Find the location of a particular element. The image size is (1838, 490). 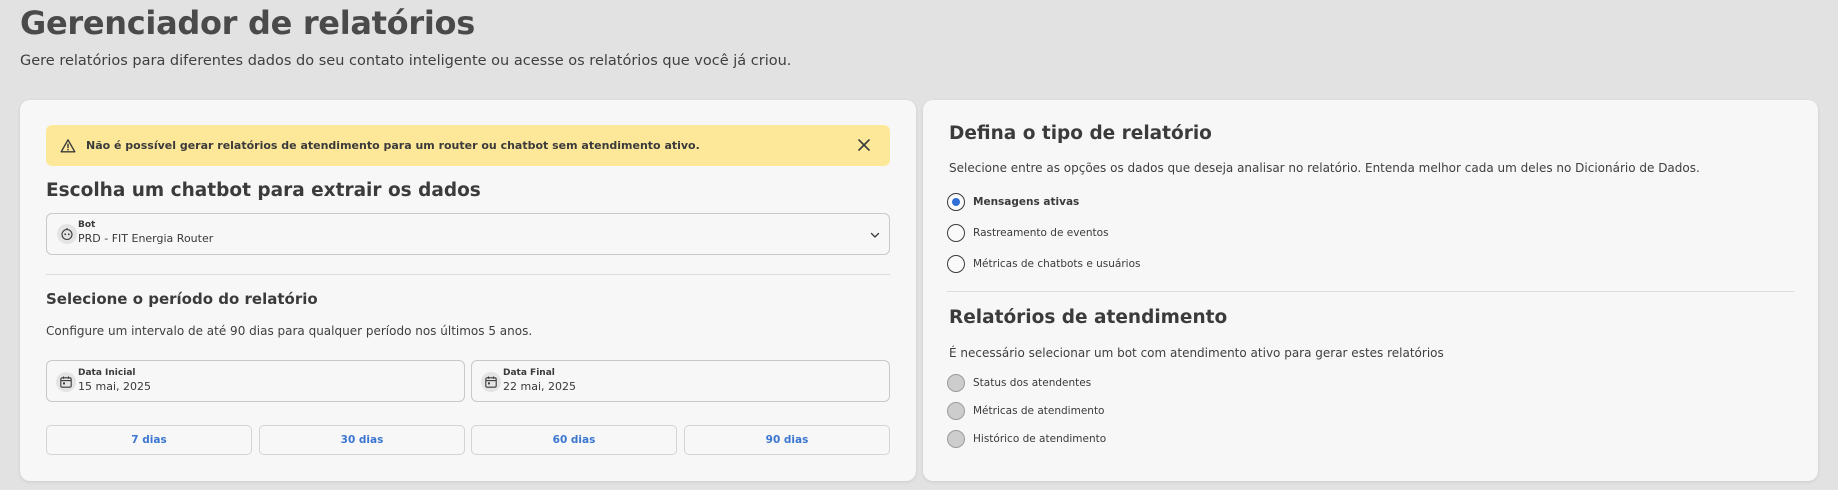

radio-label: Métricas de chatbots e usuários is located at coordinates (1057, 264).